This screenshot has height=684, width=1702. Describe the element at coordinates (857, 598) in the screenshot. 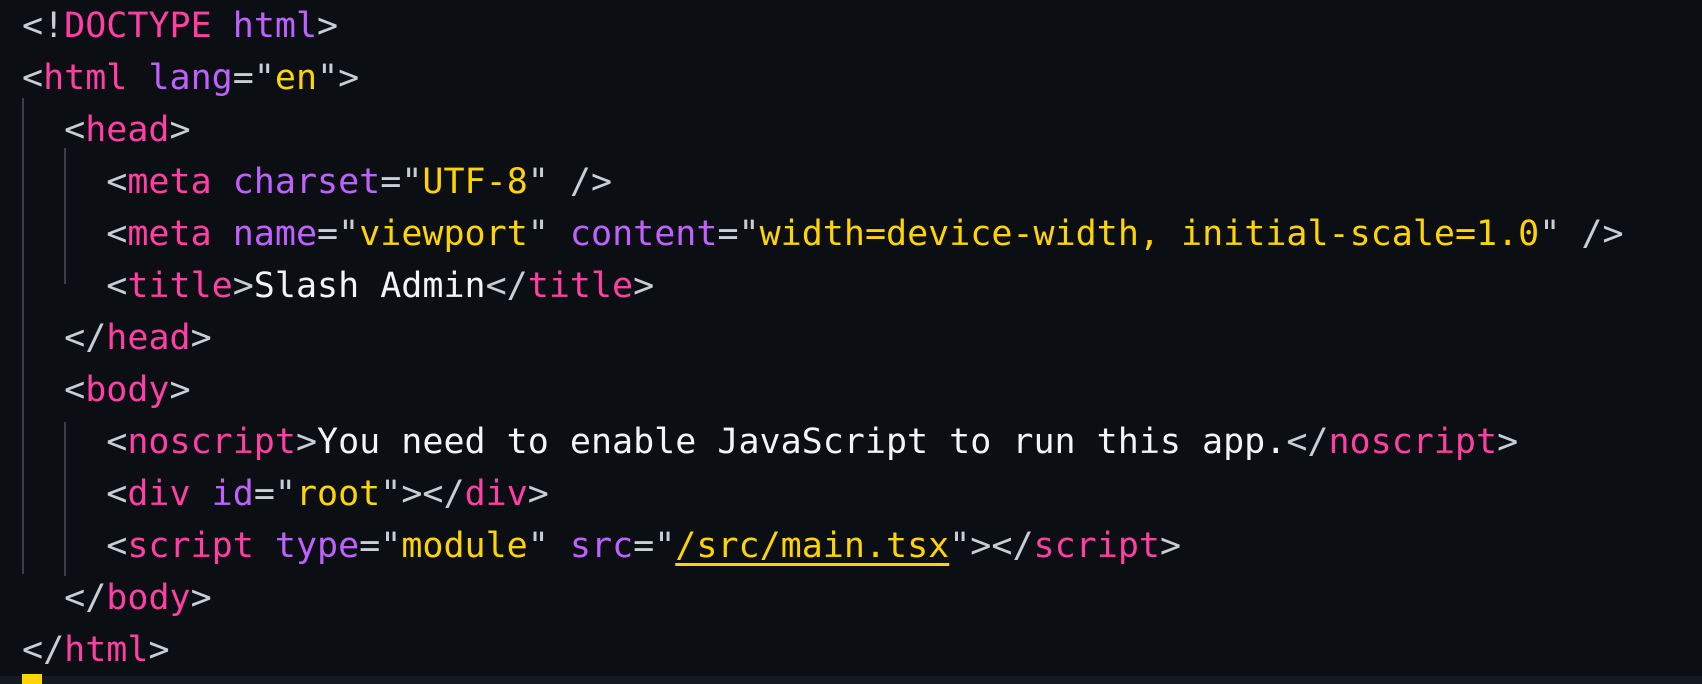

I see `code-line: </body>` at that location.